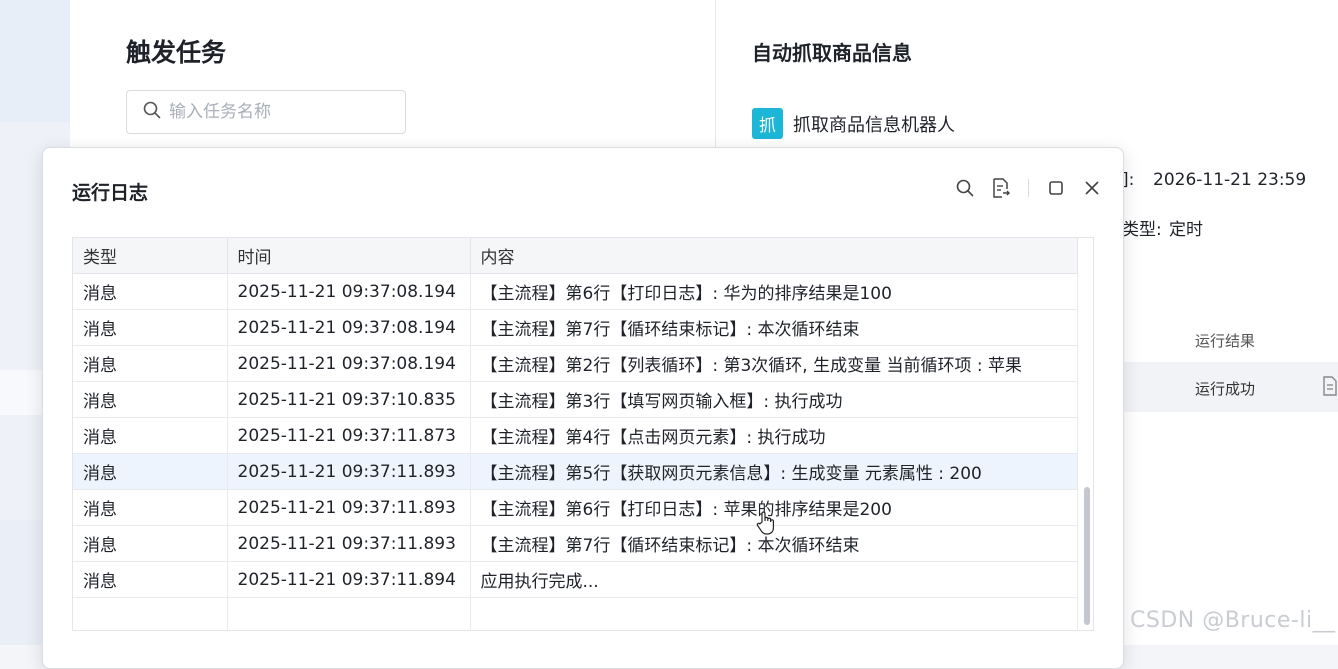 The image size is (1338, 669). Describe the element at coordinates (1225, 341) in the screenshot. I see `result-column-header: 运行结果` at that location.